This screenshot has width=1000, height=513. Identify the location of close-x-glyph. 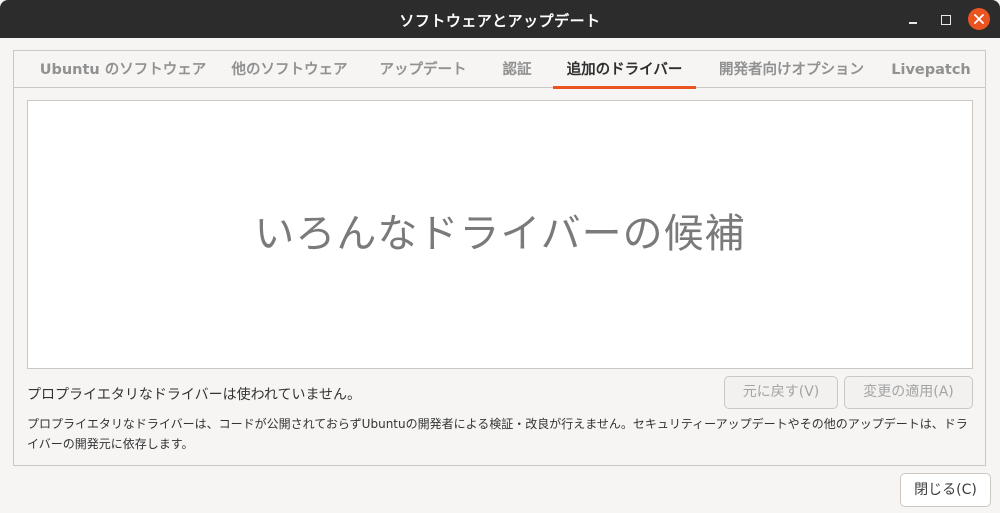
(979, 19).